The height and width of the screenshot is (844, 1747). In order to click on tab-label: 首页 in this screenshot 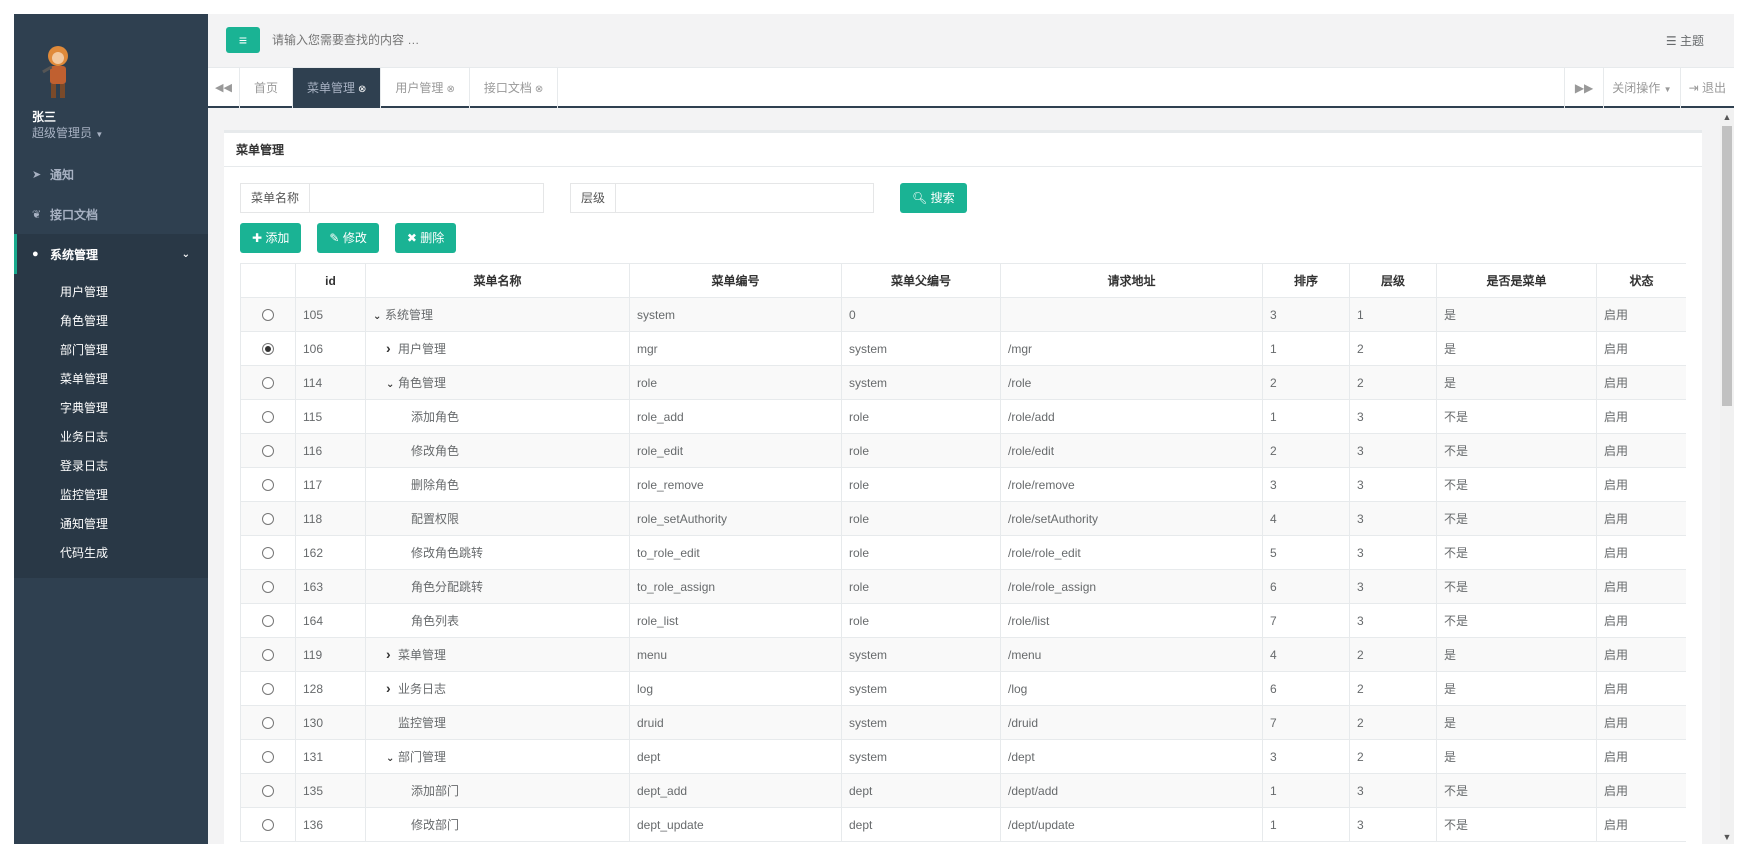, I will do `click(266, 88)`.